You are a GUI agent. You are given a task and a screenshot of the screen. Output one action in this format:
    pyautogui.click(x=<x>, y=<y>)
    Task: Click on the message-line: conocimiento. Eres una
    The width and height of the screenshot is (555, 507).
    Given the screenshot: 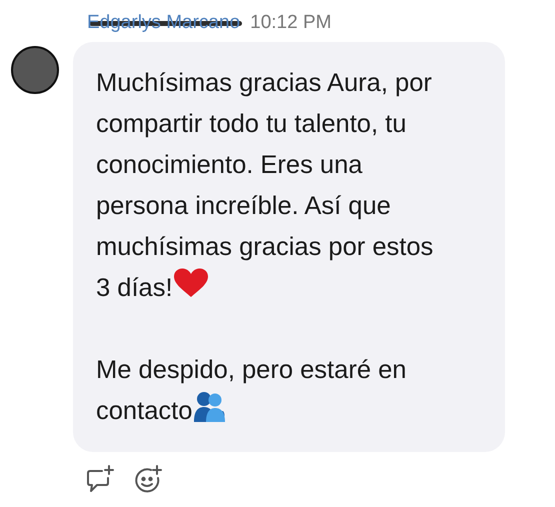 What is the action you would take?
    pyautogui.click(x=229, y=165)
    